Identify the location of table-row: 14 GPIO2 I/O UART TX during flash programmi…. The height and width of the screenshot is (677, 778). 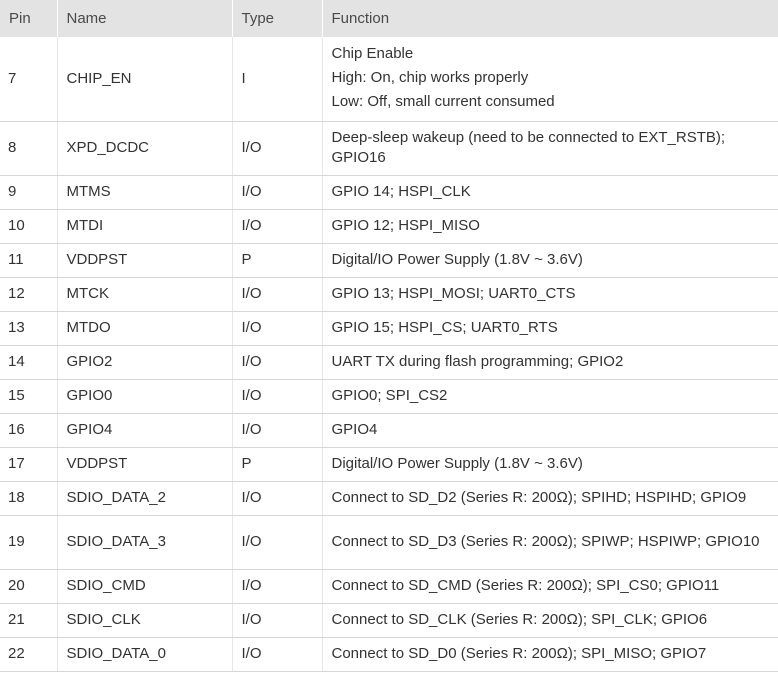
(389, 362).